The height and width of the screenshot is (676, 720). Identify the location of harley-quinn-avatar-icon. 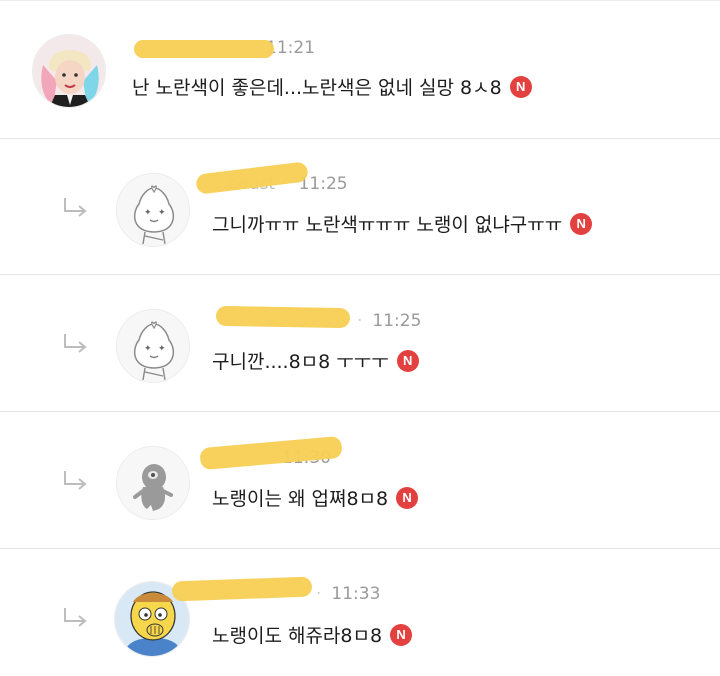
(69, 71).